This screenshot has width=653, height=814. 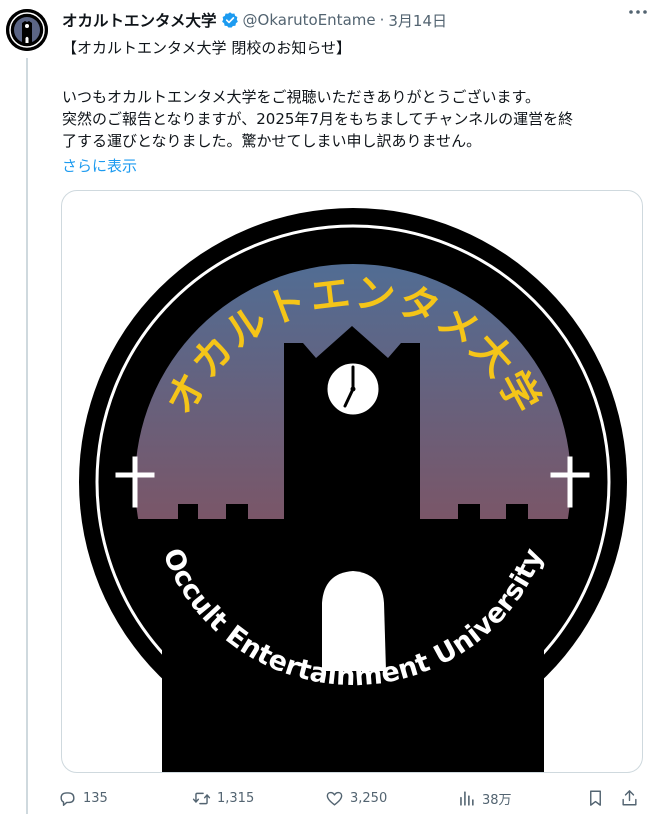 I want to click on reply-icon, so click(x=67, y=798).